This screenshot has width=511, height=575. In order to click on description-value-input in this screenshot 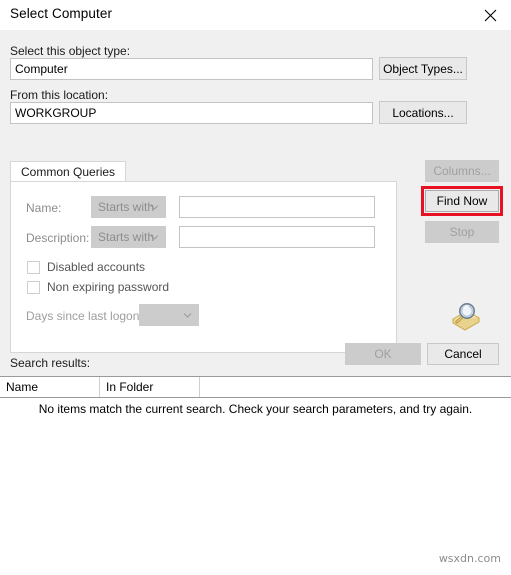, I will do `click(277, 237)`.